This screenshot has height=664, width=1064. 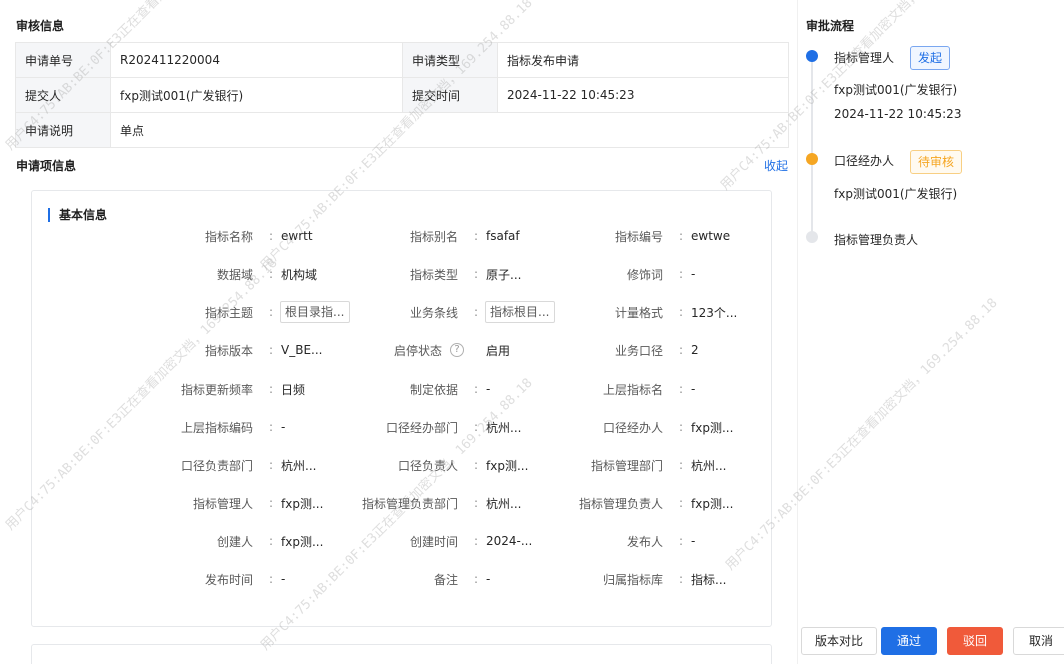 What do you see at coordinates (402, 245) in the screenshot?
I see `info-row: 指标名称: ewrtt 指标别名: fsafaf 指标编号: ewtwe` at bounding box center [402, 245].